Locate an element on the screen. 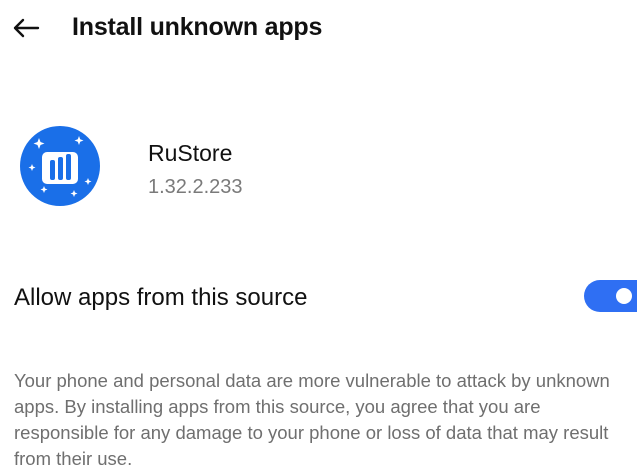 The width and height of the screenshot is (637, 475). arrow-left-icon is located at coordinates (26, 28).